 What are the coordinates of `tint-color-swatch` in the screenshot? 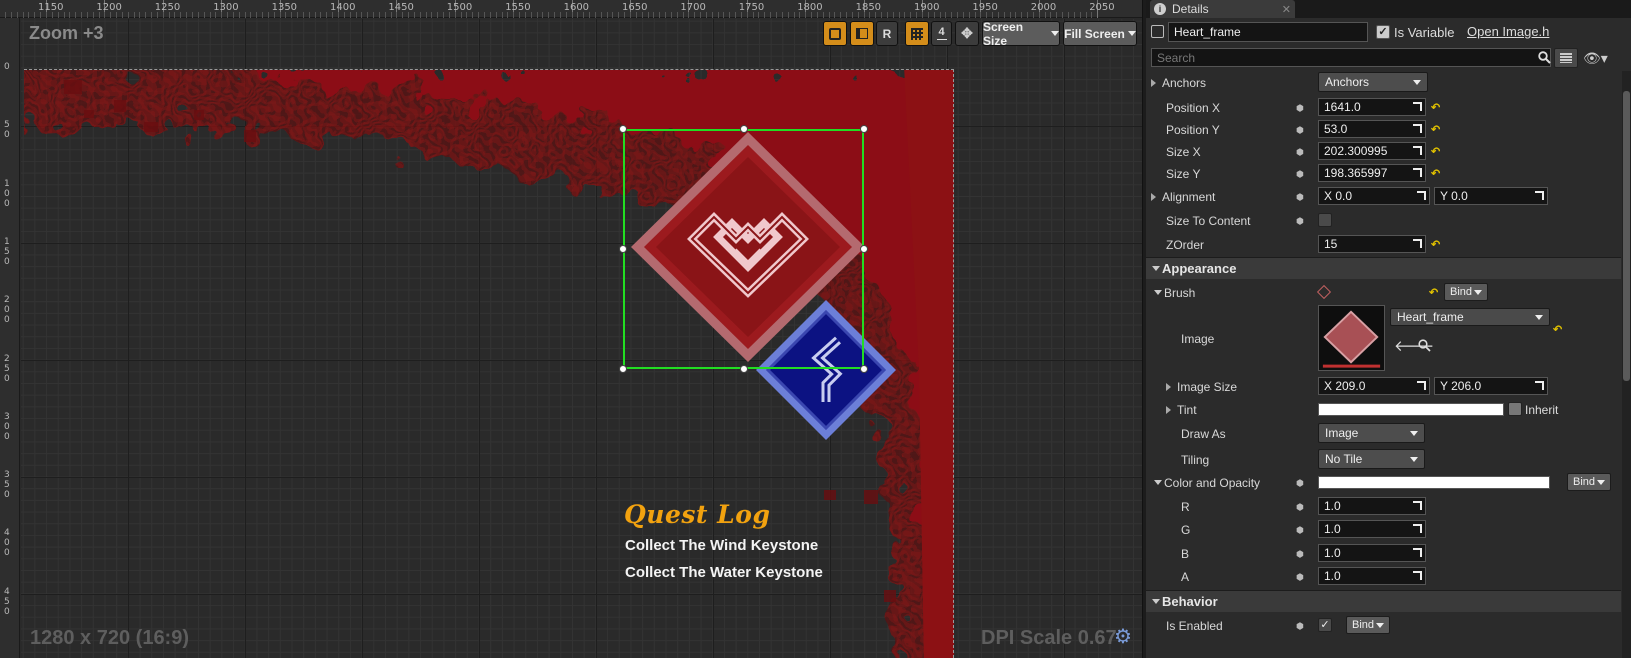 It's located at (1411, 409).